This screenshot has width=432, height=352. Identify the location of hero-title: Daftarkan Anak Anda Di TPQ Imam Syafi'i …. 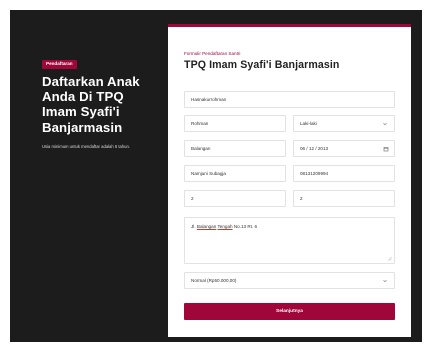
(101, 104).